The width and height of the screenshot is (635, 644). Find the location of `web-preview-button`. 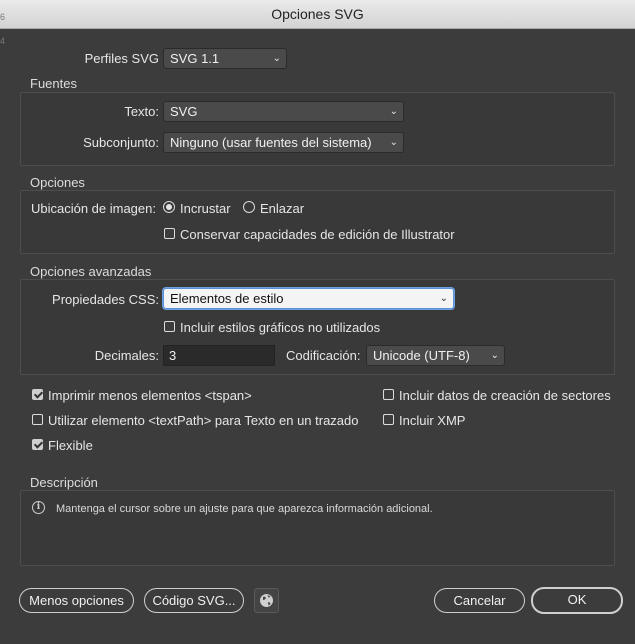

web-preview-button is located at coordinates (266, 600).